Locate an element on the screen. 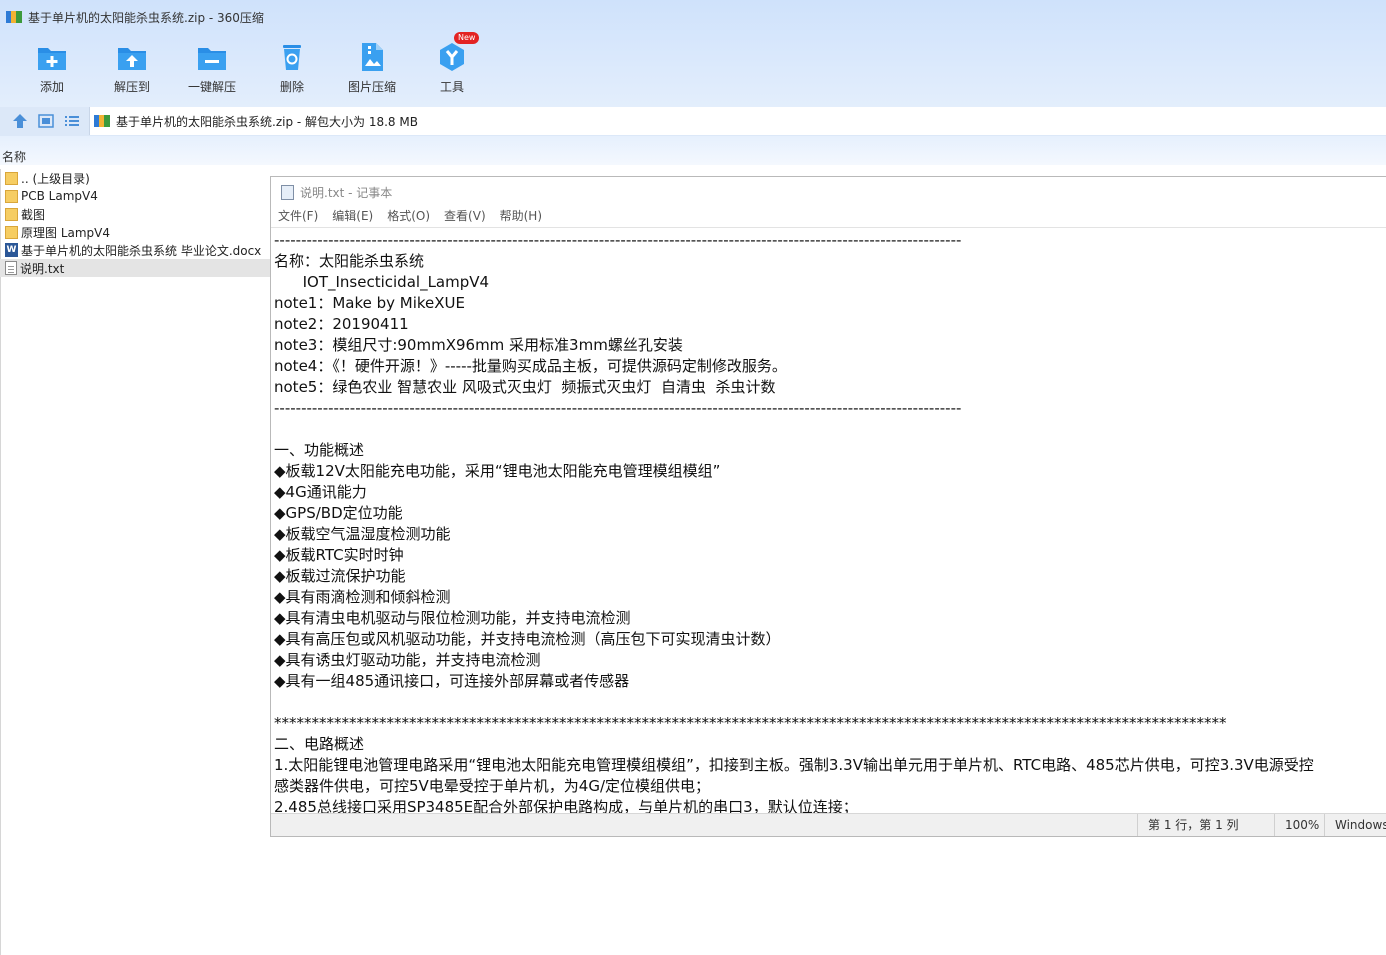  list-item: 截图 is located at coordinates (135, 214).